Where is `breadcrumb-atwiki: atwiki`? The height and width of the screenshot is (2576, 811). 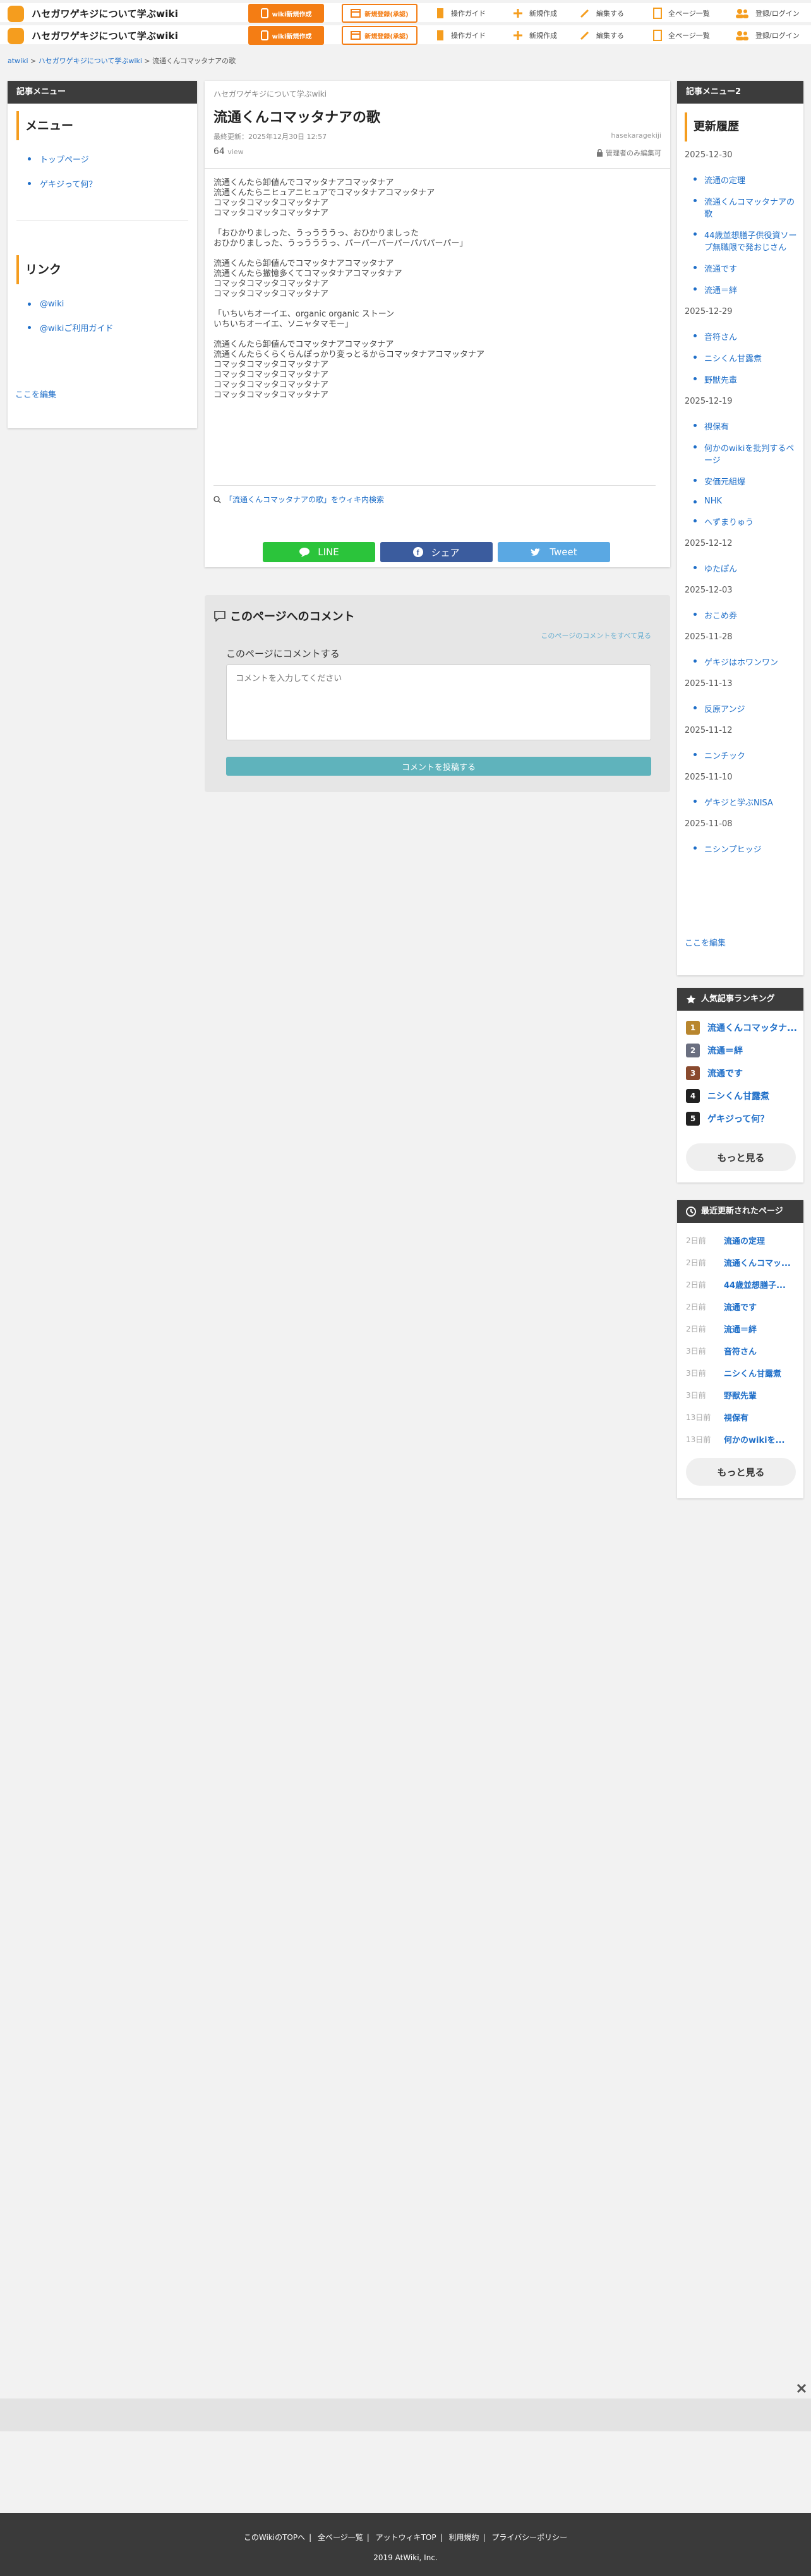 breadcrumb-atwiki: atwiki is located at coordinates (18, 61).